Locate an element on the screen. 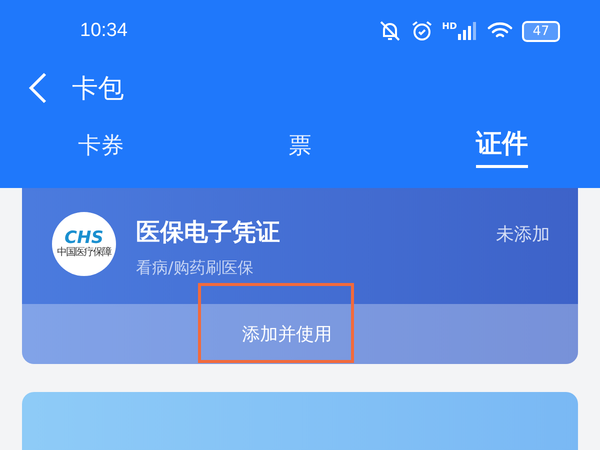 The width and height of the screenshot is (600, 450). card-title: 医保电子凭证 is located at coordinates (208, 232).